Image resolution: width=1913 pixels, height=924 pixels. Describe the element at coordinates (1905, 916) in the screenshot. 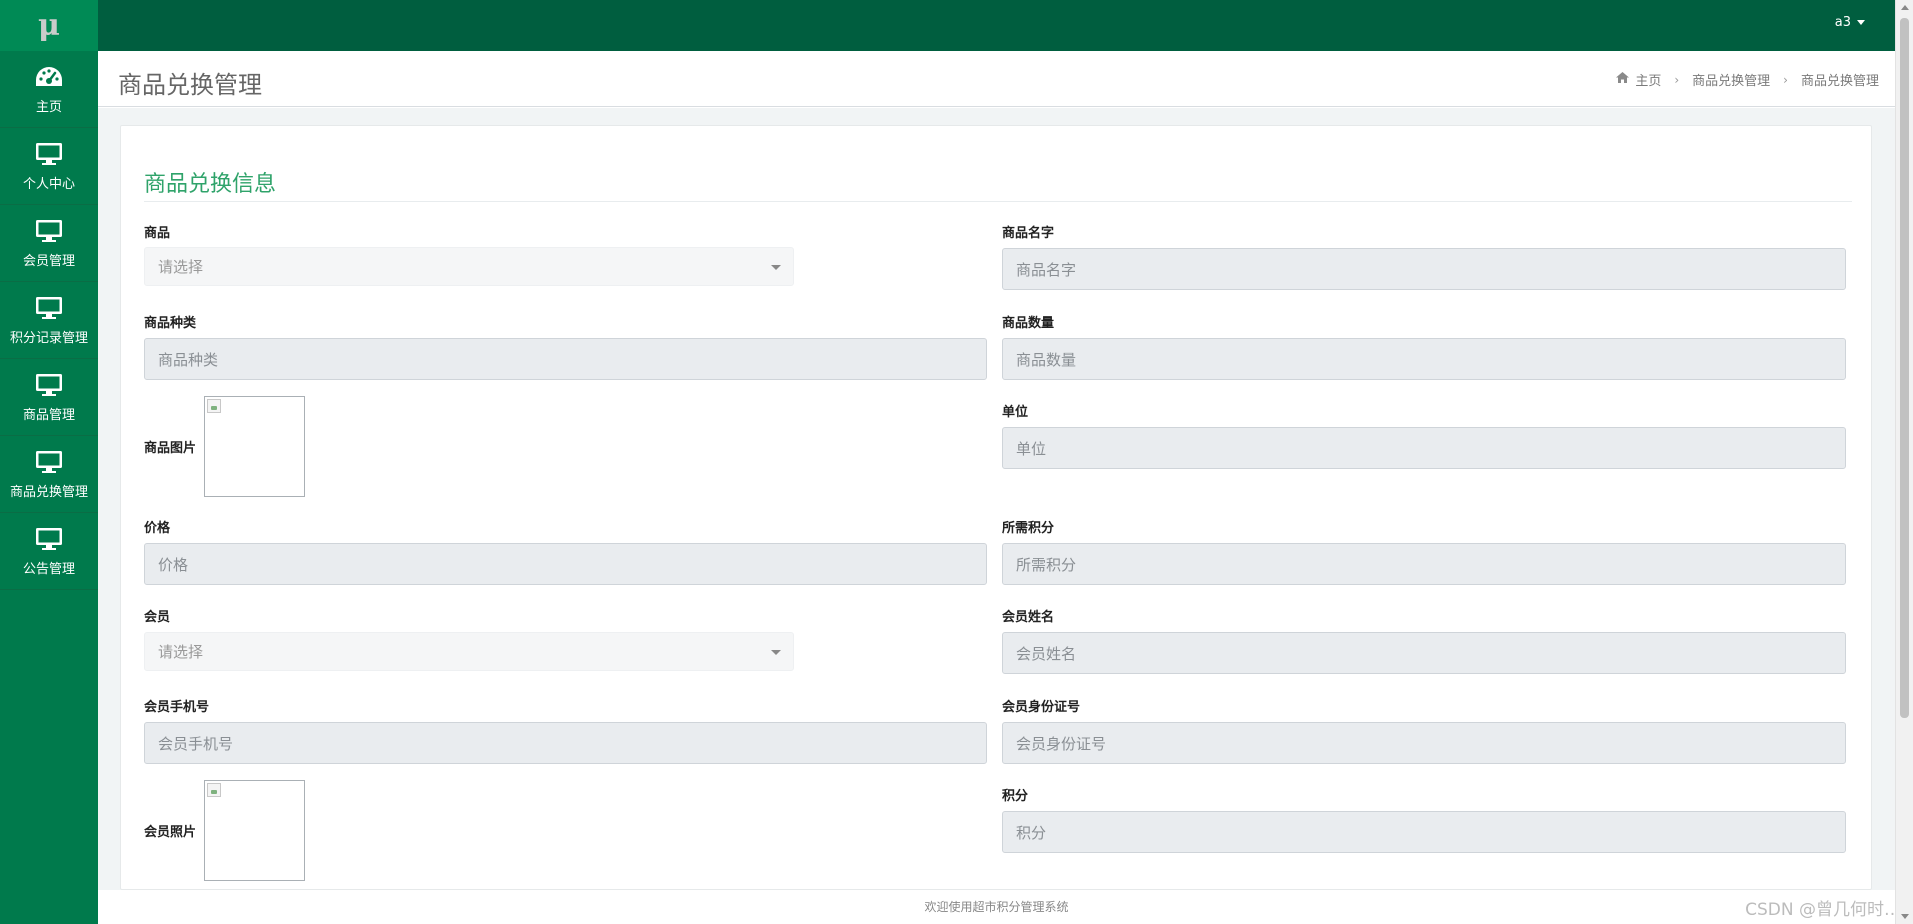

I see `scroll-down-icon` at that location.